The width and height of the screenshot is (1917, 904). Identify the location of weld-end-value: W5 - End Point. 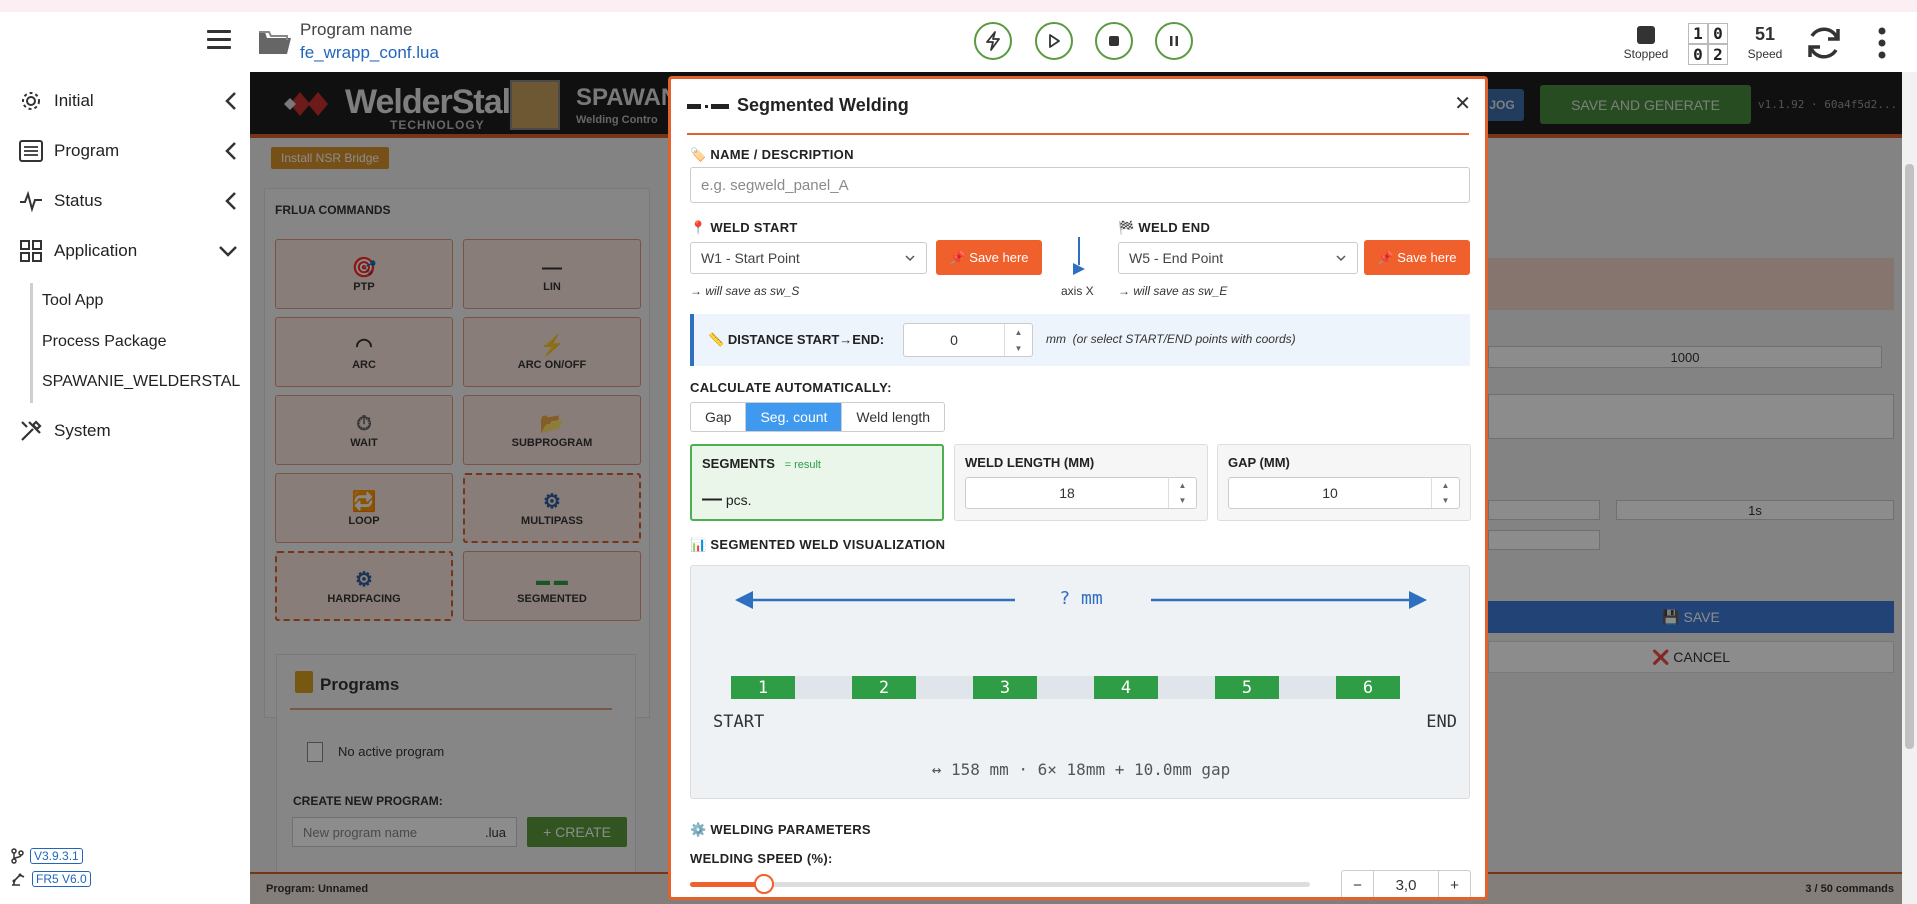
(1176, 258).